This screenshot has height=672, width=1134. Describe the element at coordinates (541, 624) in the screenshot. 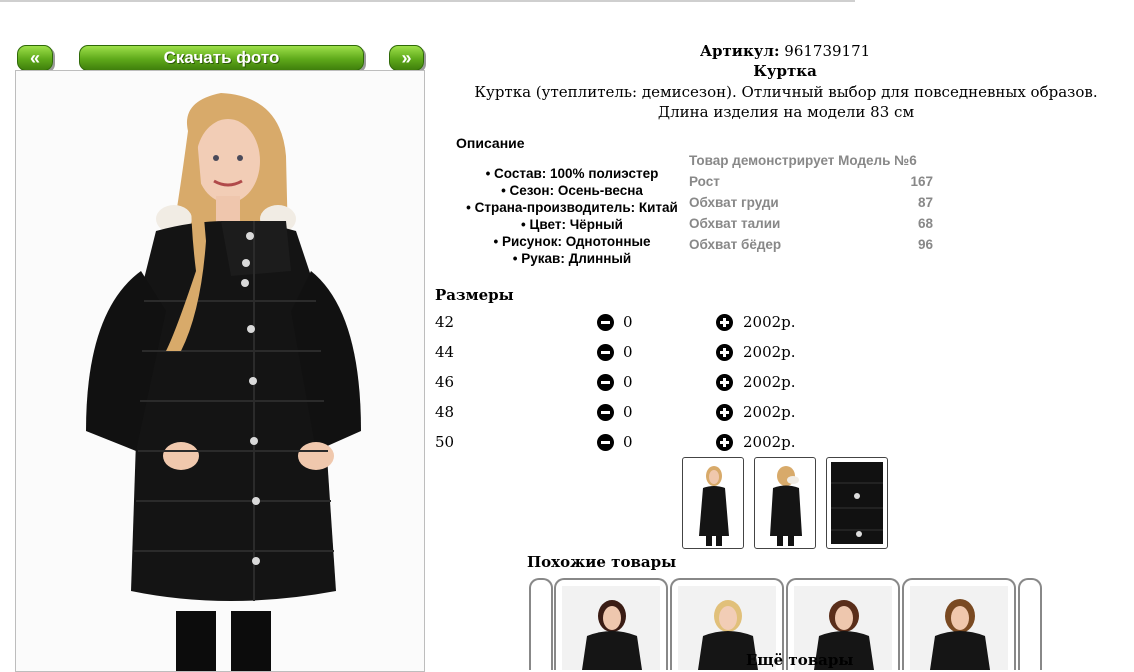

I see `carousel-prev` at that location.